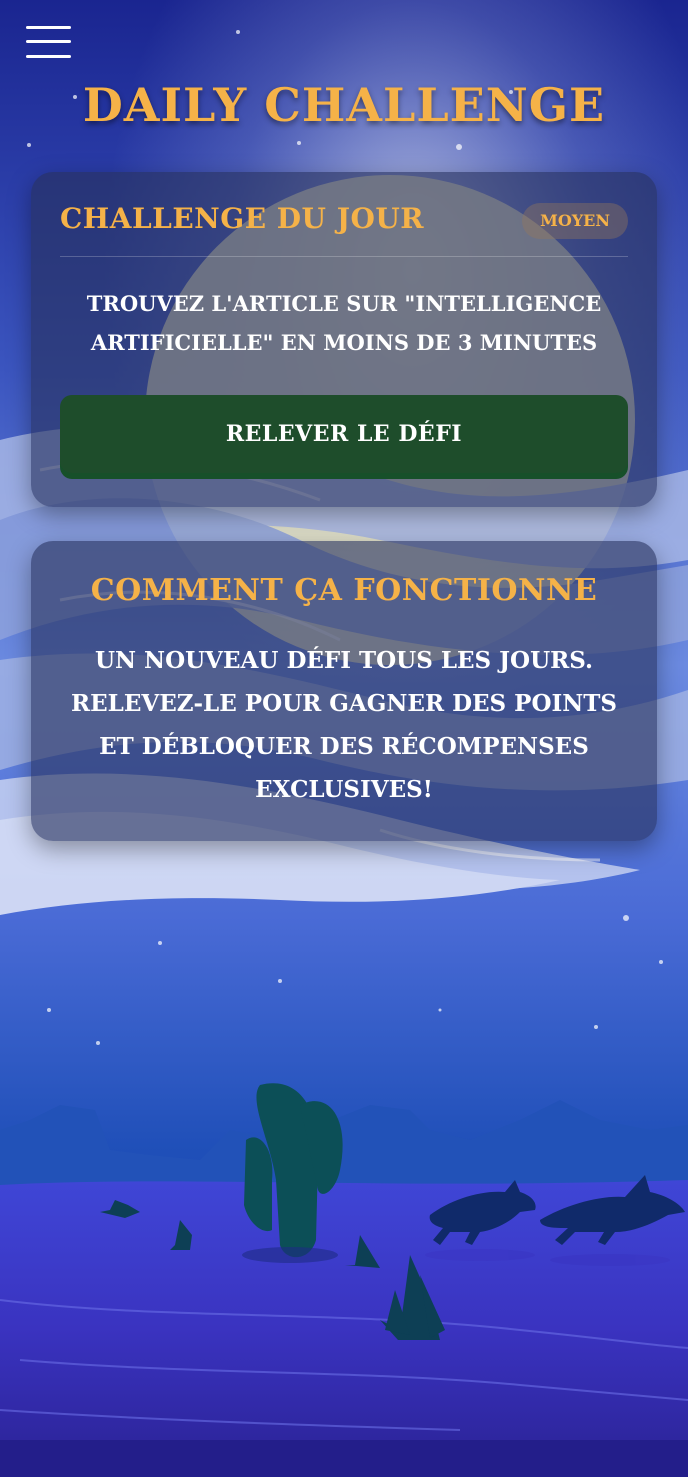  I want to click on hamburger-menu-icon, so click(48, 43).